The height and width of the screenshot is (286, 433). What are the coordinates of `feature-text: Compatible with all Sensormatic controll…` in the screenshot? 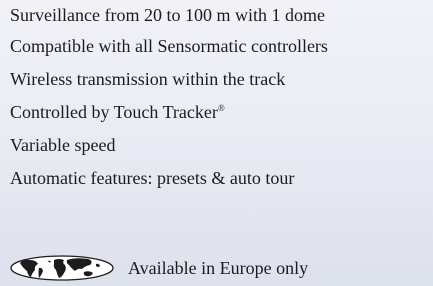 It's located at (169, 46).